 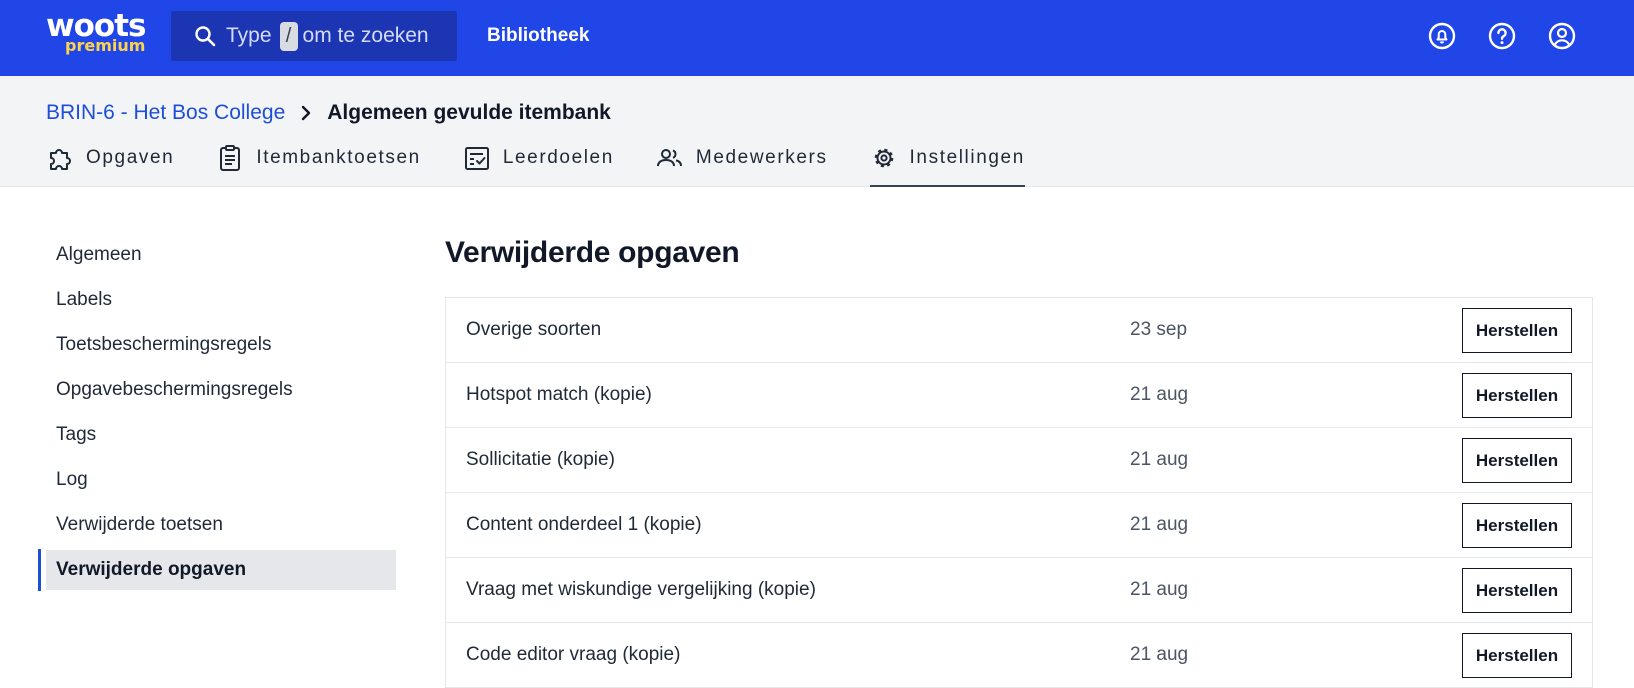 What do you see at coordinates (217, 390) in the screenshot?
I see `sidebar-item-opgavebeschermingsregels: Opgavebeschermingsregels` at bounding box center [217, 390].